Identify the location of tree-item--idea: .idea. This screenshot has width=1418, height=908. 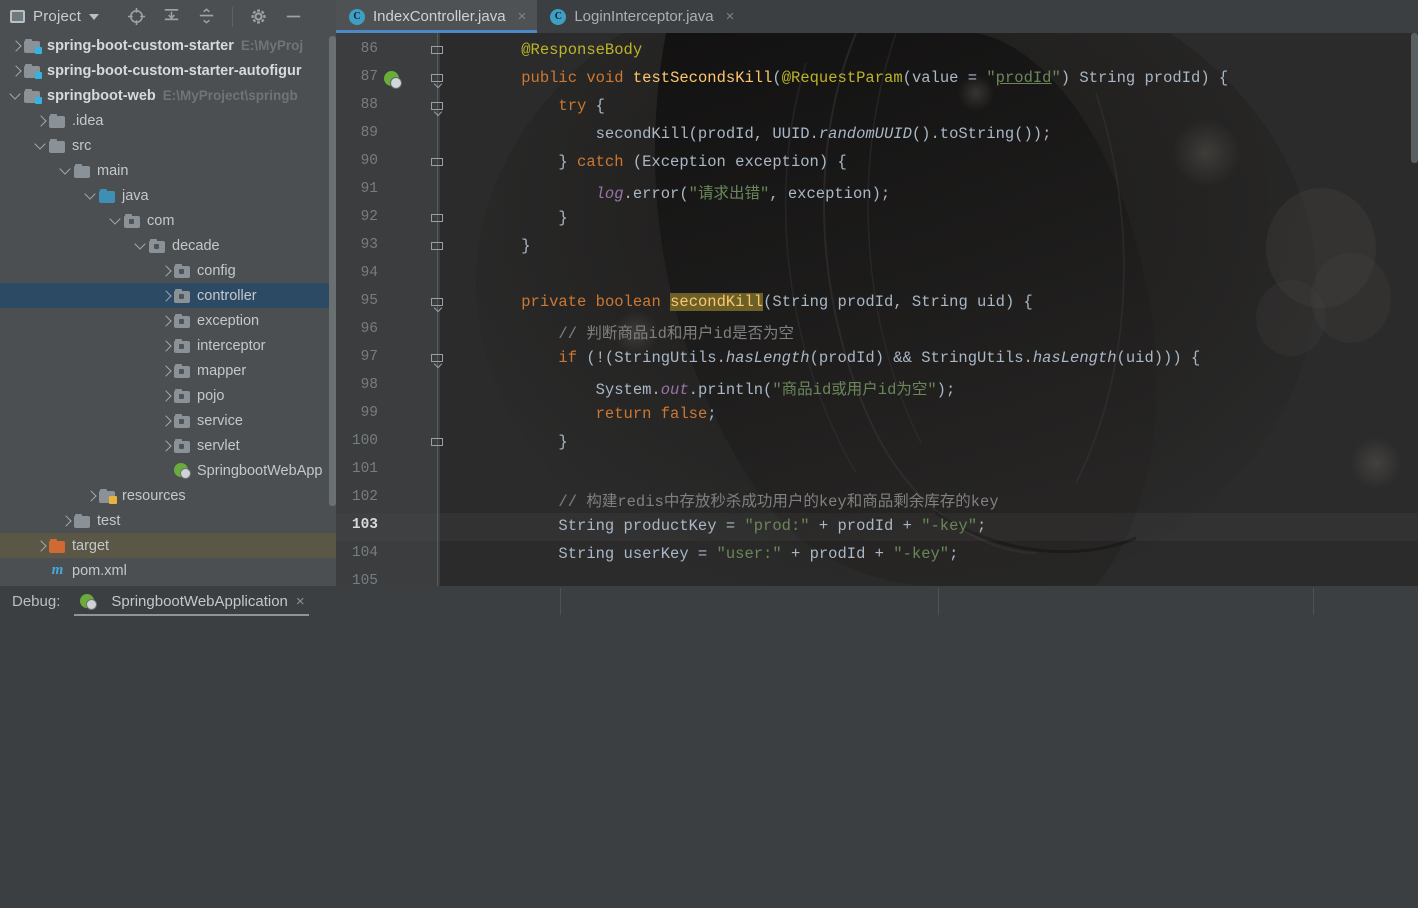
(168, 120).